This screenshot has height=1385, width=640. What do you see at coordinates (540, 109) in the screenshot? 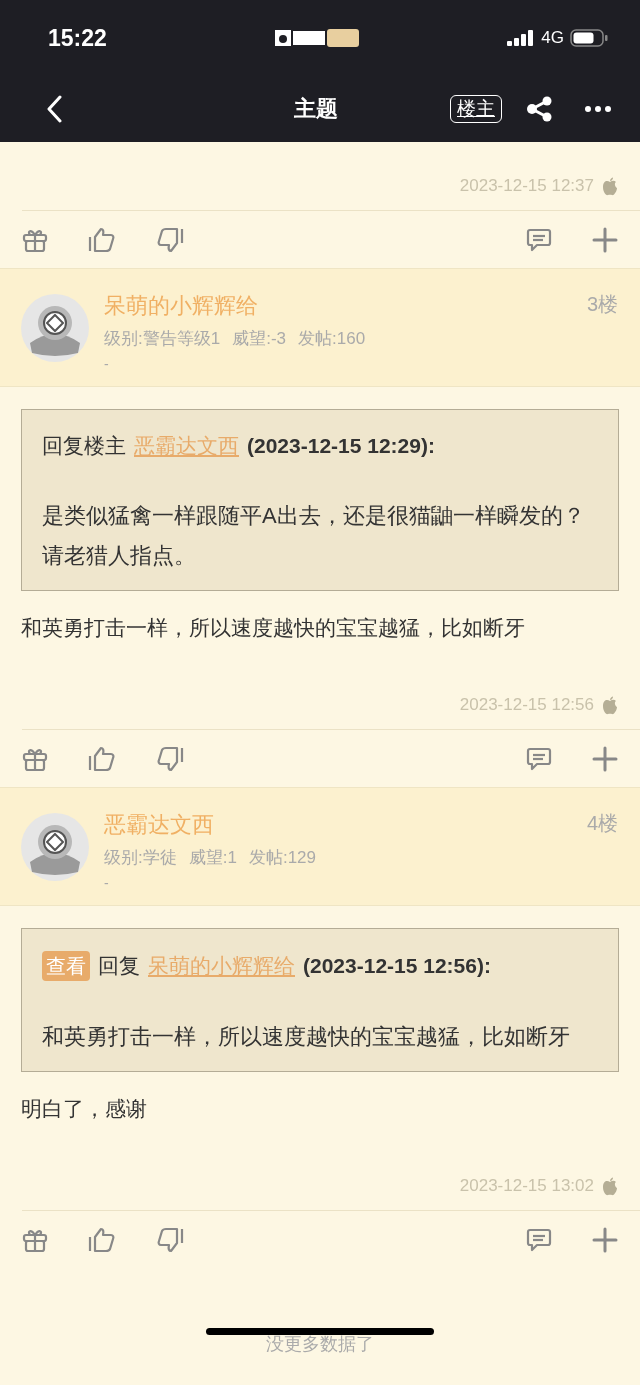
I see `share-icon` at bounding box center [540, 109].